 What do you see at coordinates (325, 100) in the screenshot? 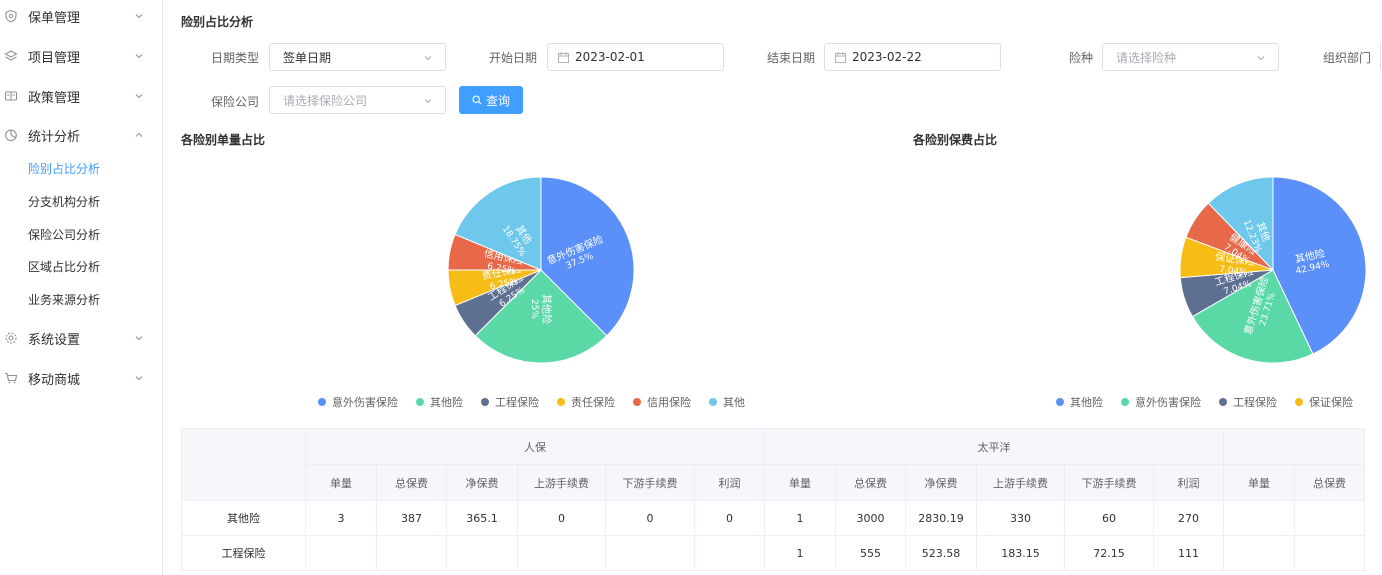
I see `company-placeholder: 请选择保险公司` at bounding box center [325, 100].